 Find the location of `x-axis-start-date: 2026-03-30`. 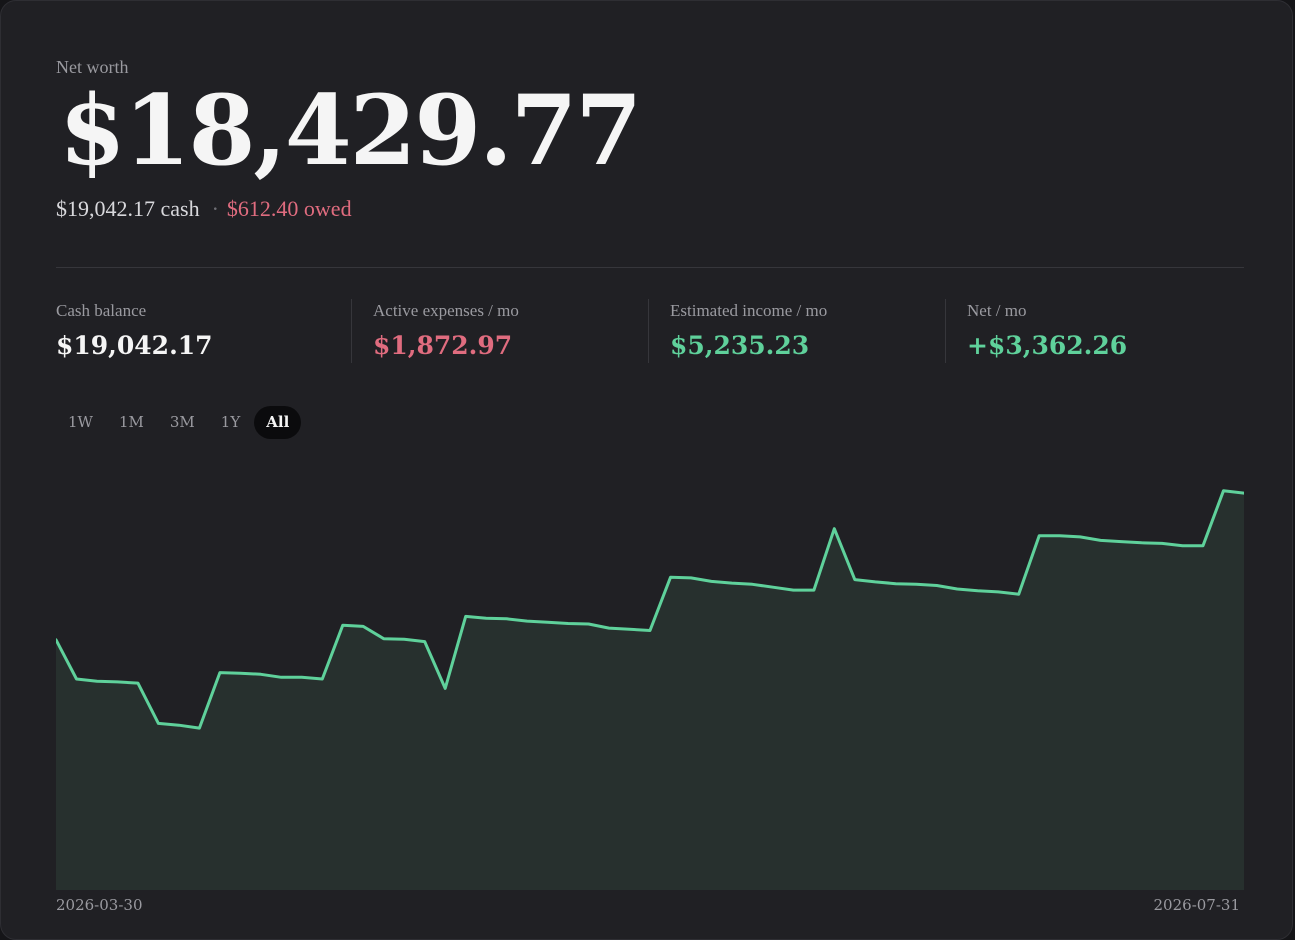

x-axis-start-date: 2026-03-30 is located at coordinates (99, 905).